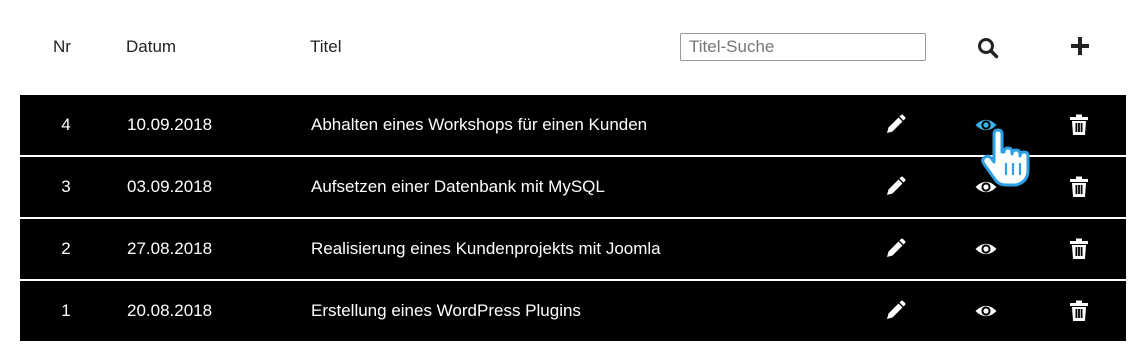 The image size is (1146, 361). What do you see at coordinates (446, 310) in the screenshot?
I see `row-title: Erstellung eines WordPress Plugins` at bounding box center [446, 310].